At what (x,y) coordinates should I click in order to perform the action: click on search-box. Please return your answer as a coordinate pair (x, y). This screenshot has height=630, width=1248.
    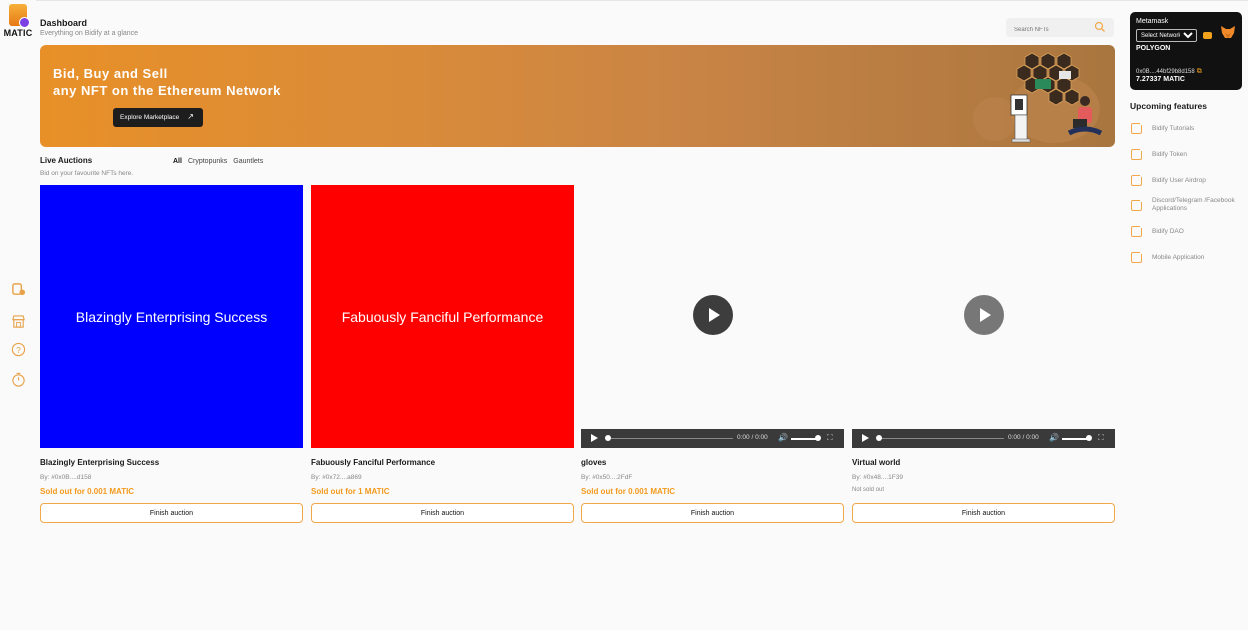
    Looking at the image, I should click on (1060, 29).